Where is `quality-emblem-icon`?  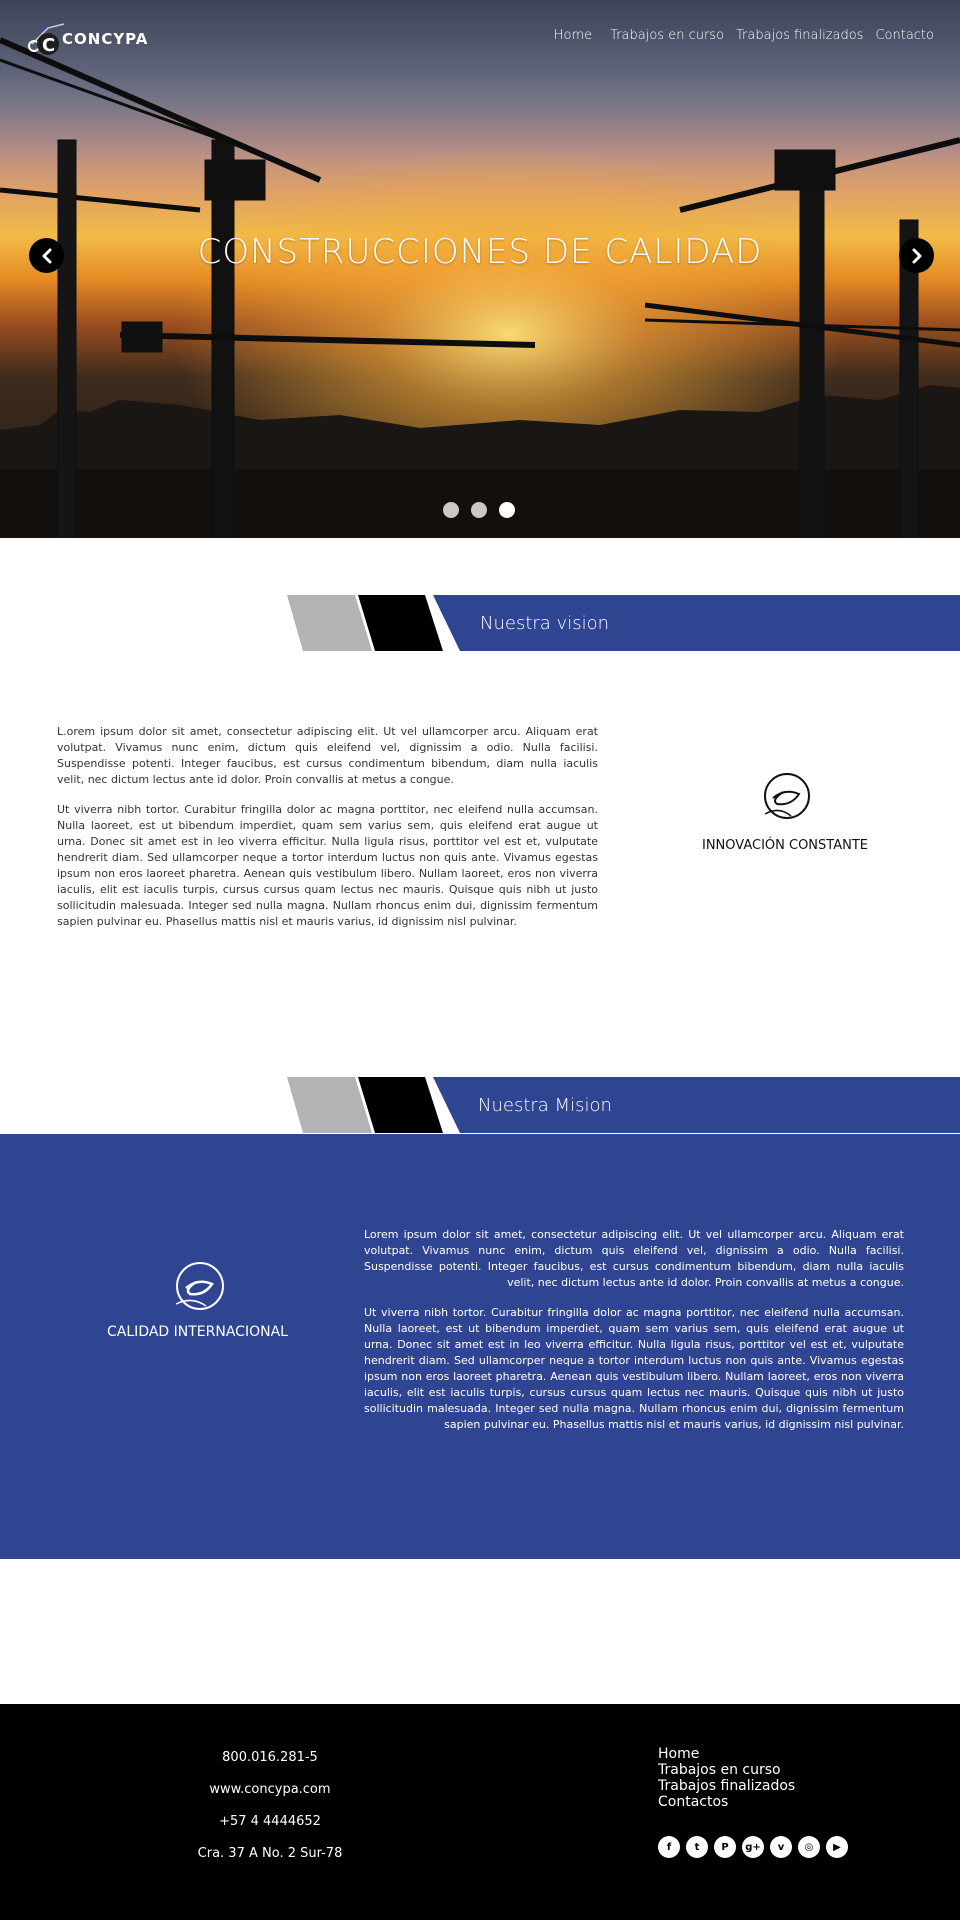
quality-emblem-icon is located at coordinates (199, 1286).